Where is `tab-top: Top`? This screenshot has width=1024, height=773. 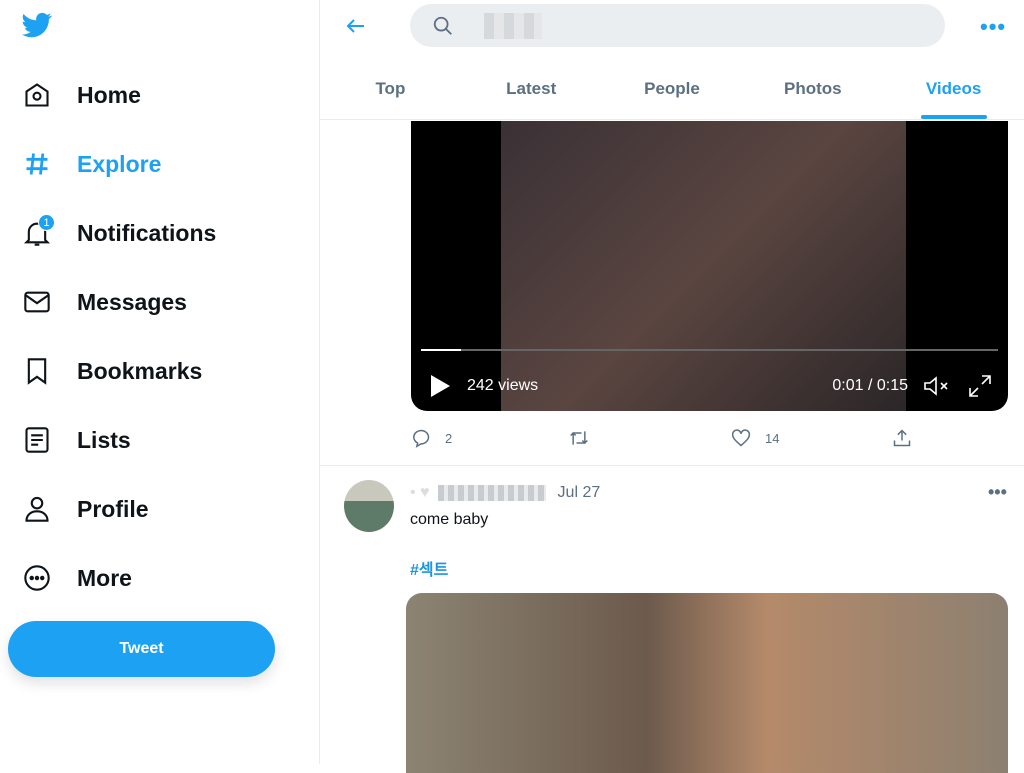 tab-top: Top is located at coordinates (390, 91).